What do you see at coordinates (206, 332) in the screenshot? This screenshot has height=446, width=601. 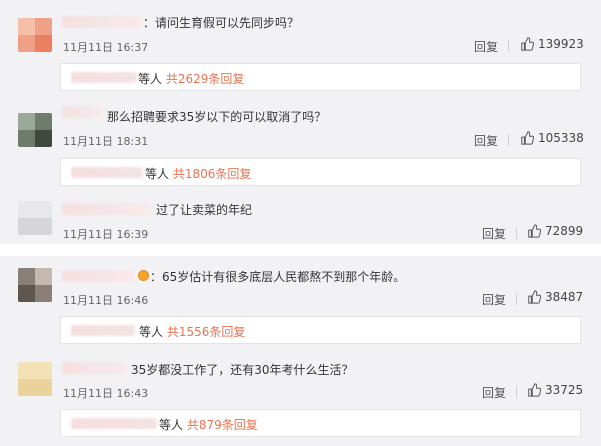 I see `subreply-count-link: 共1556条回复` at bounding box center [206, 332].